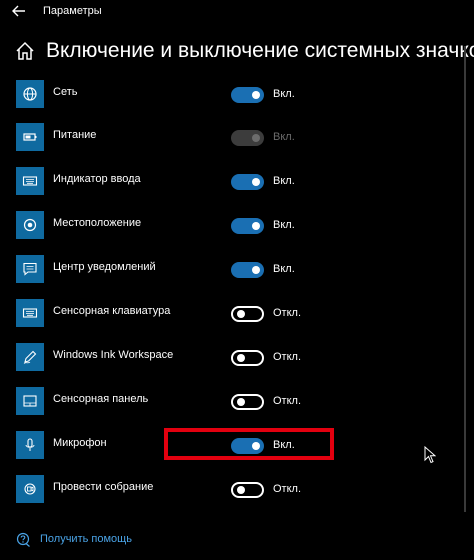 This screenshot has width=474, height=560. I want to click on setting-row-action-center: Центр уведомлений Вкл., so click(237, 273).